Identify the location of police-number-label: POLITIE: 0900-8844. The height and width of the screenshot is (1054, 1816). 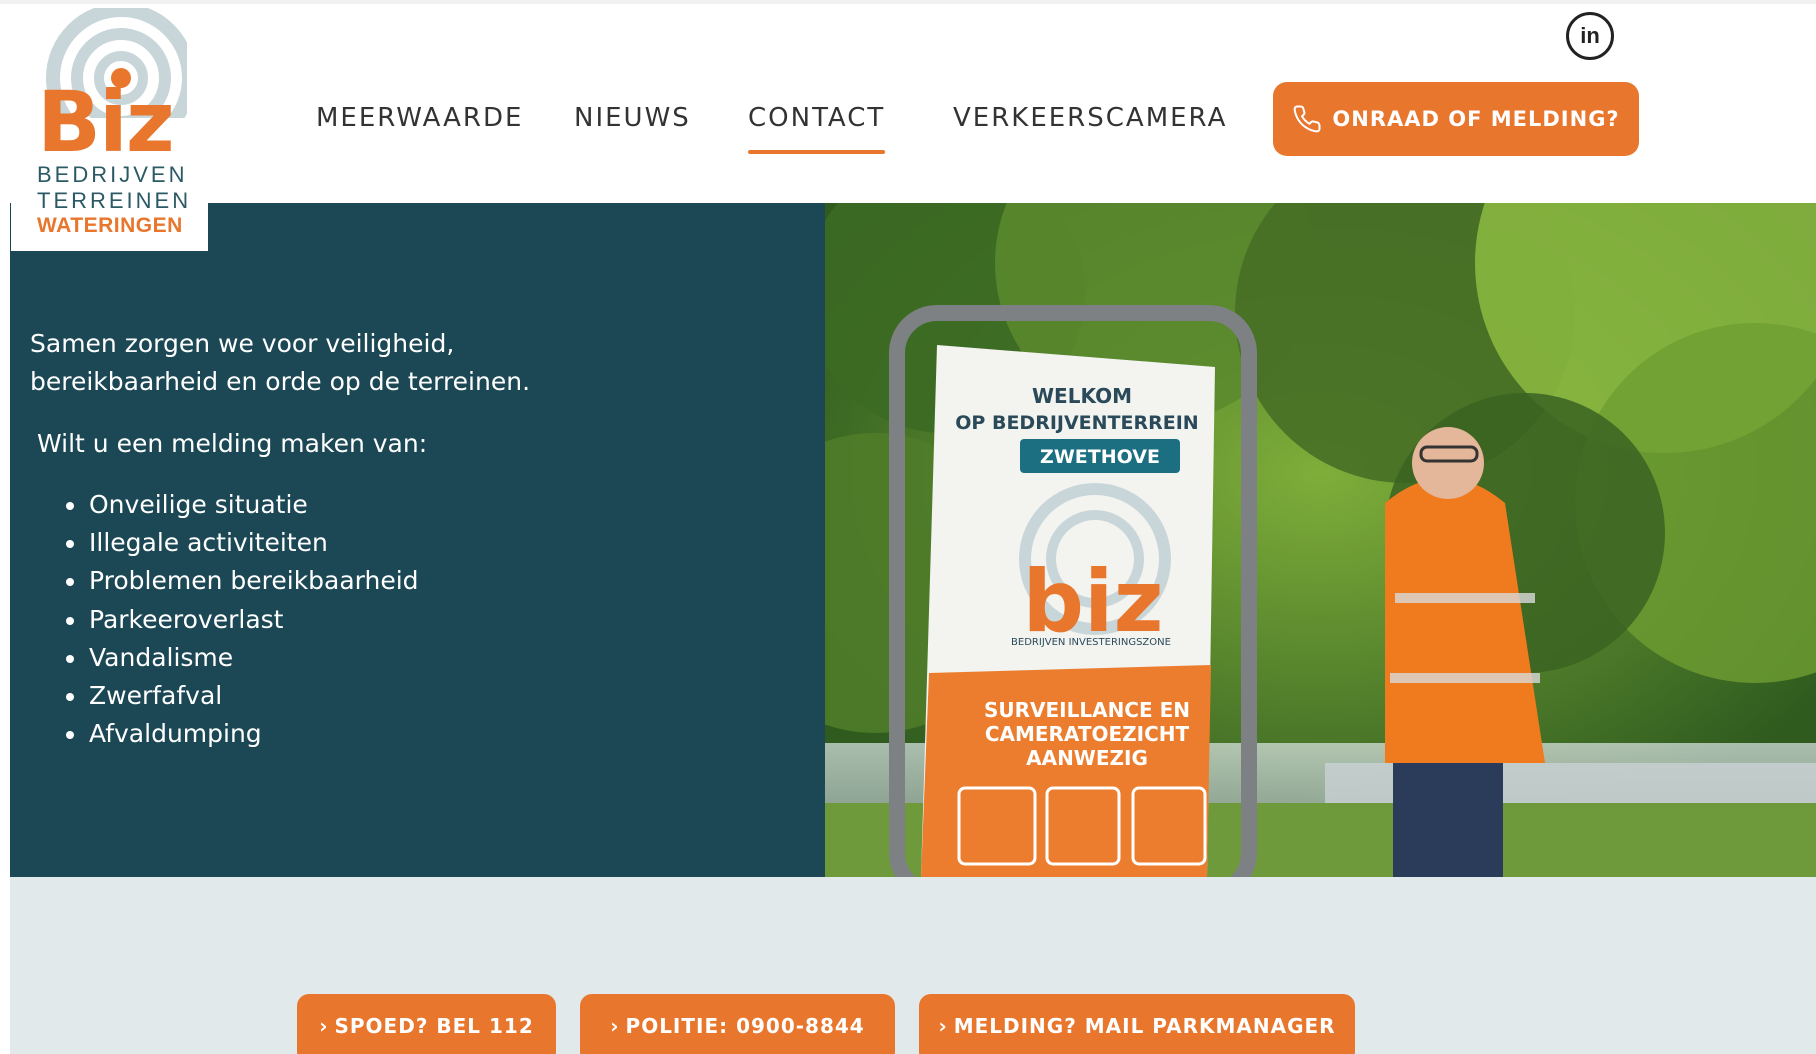
(745, 1026).